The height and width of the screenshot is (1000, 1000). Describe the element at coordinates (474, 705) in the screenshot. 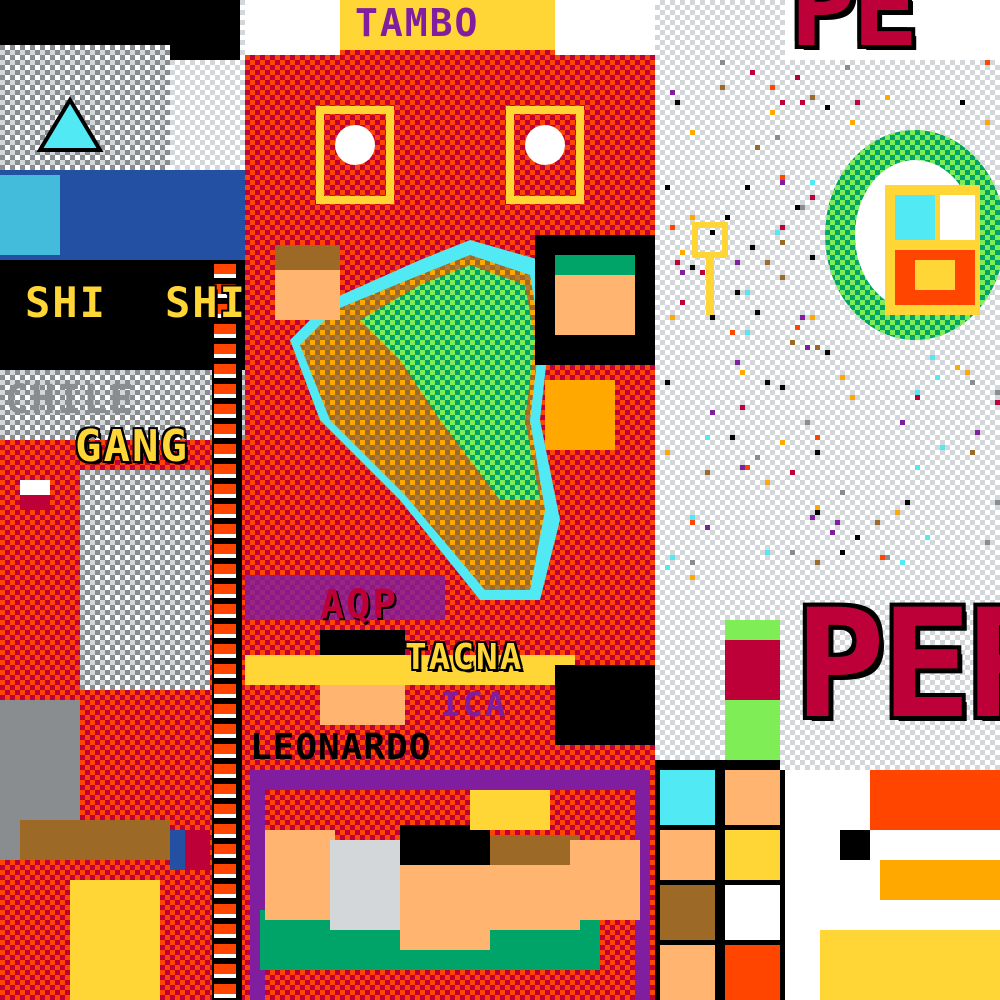

I see `ica-label: ICA` at that location.